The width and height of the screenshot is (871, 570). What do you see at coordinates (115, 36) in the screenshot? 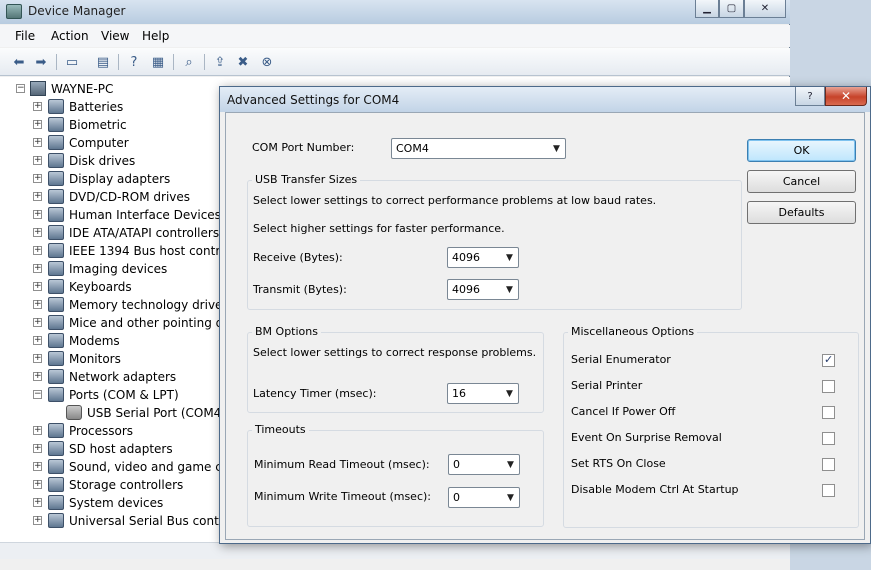
I see `menu-view: View` at bounding box center [115, 36].